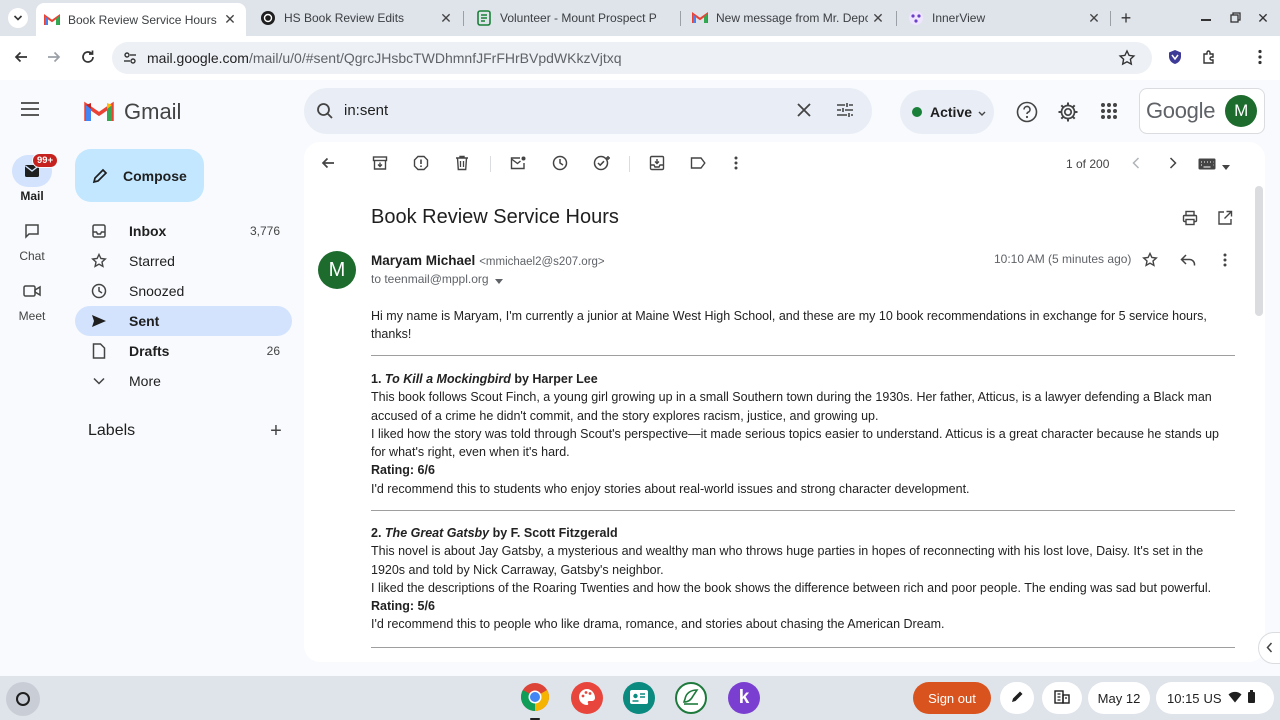  I want to click on hamburger-icon, so click(30, 111).